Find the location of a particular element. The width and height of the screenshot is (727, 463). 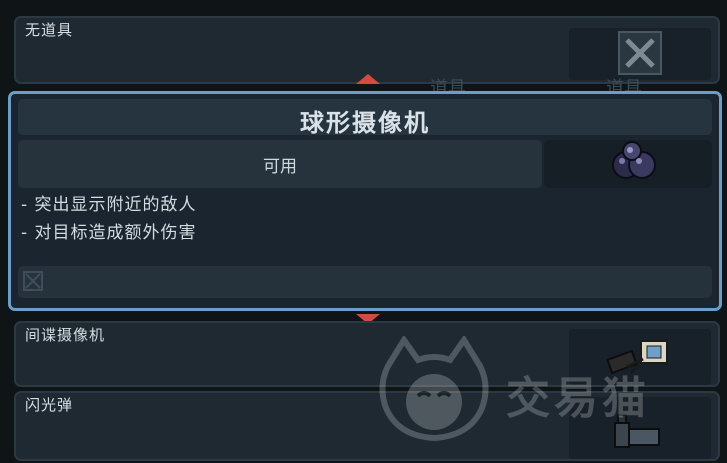

flashbang-icon is located at coordinates (637, 431).